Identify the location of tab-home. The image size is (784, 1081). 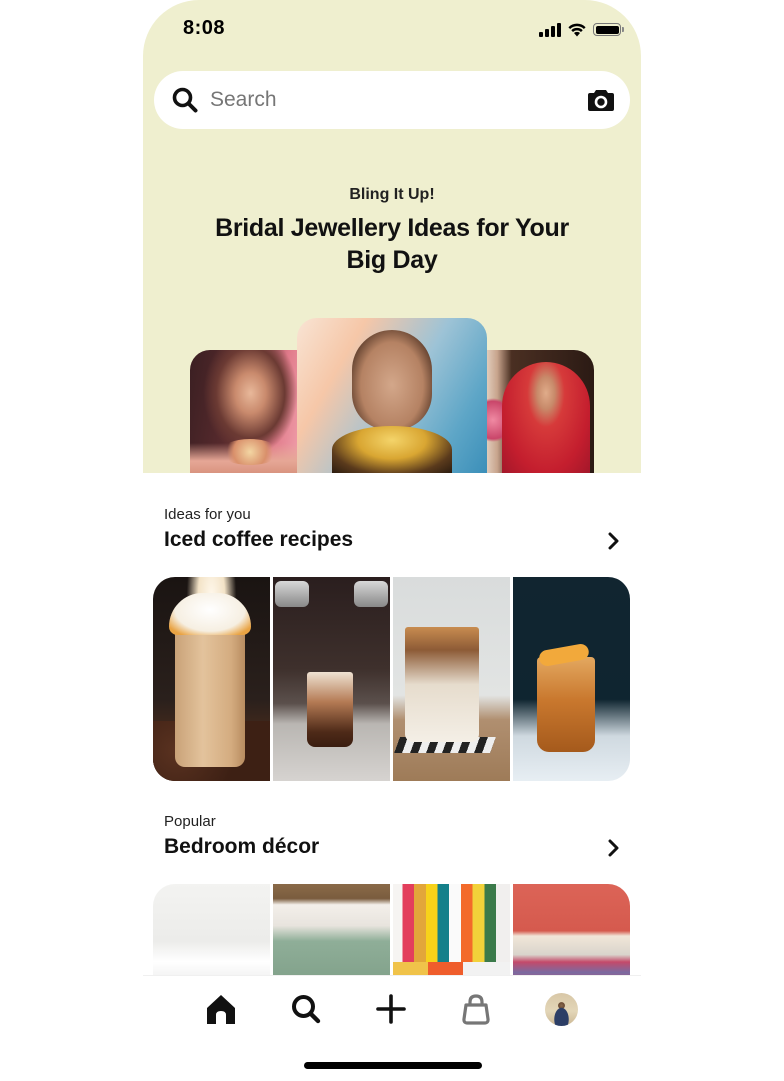
(221, 1009).